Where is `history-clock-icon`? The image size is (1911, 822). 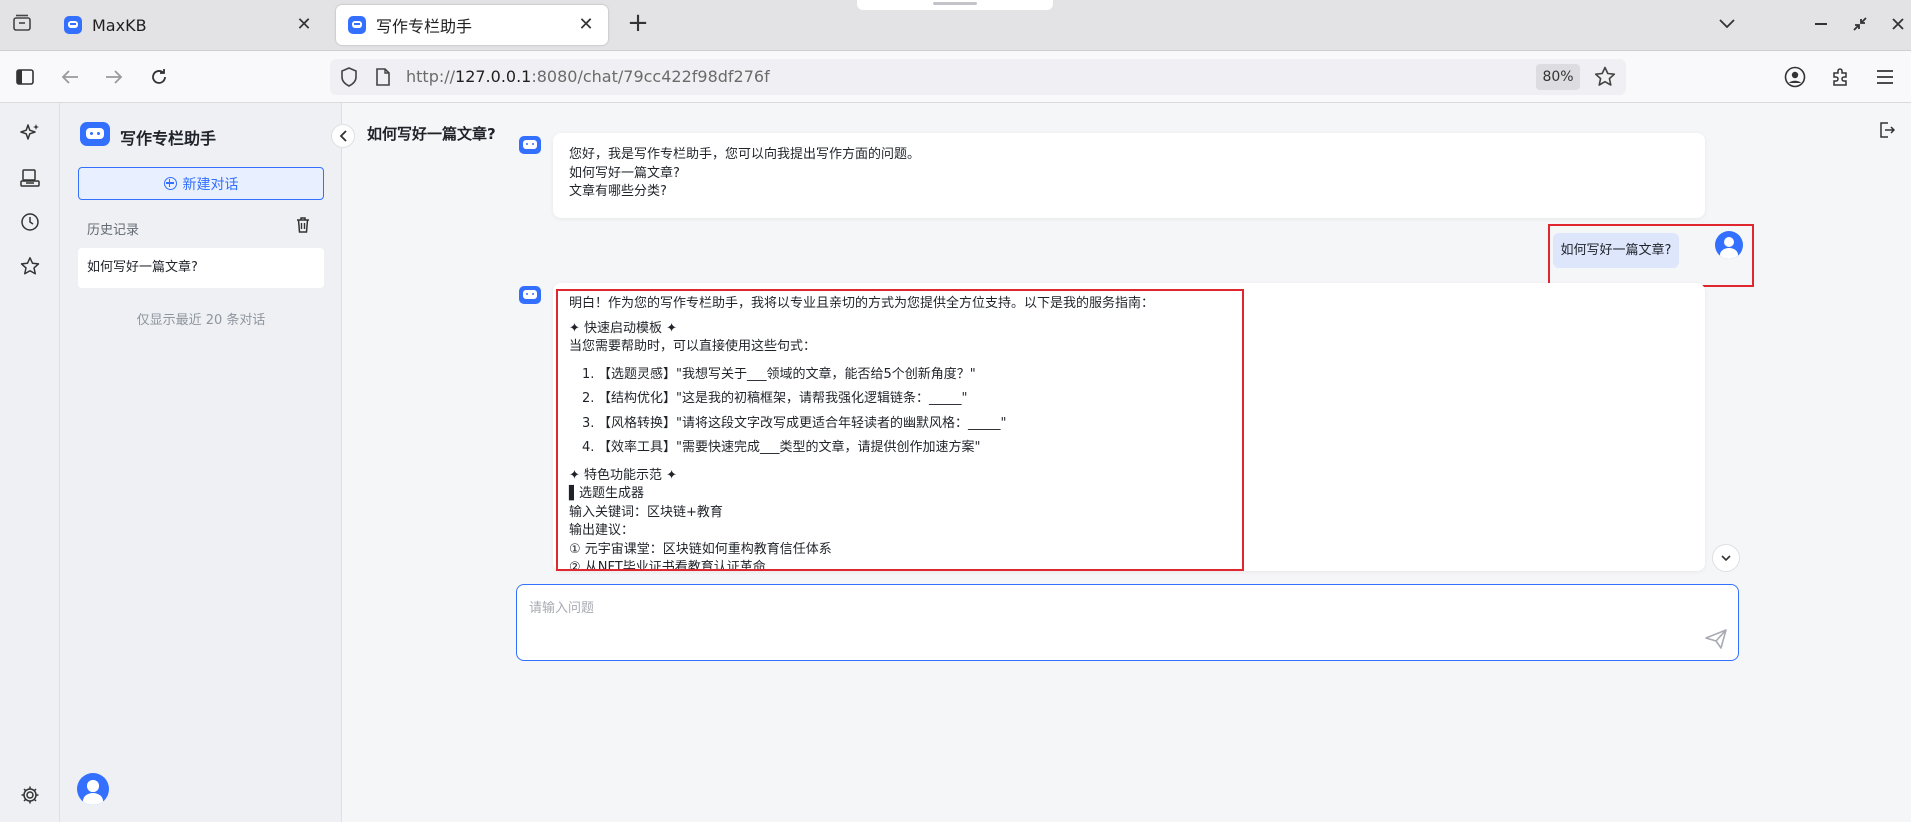 history-clock-icon is located at coordinates (30, 222).